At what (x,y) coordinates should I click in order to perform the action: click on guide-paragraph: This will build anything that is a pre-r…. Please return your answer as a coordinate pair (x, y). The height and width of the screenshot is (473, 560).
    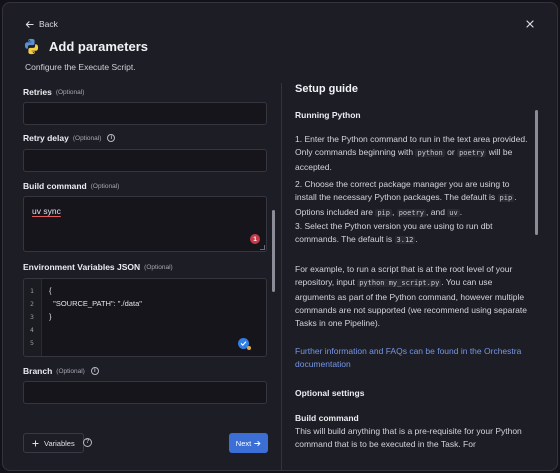
    Looking at the image, I should click on (408, 438).